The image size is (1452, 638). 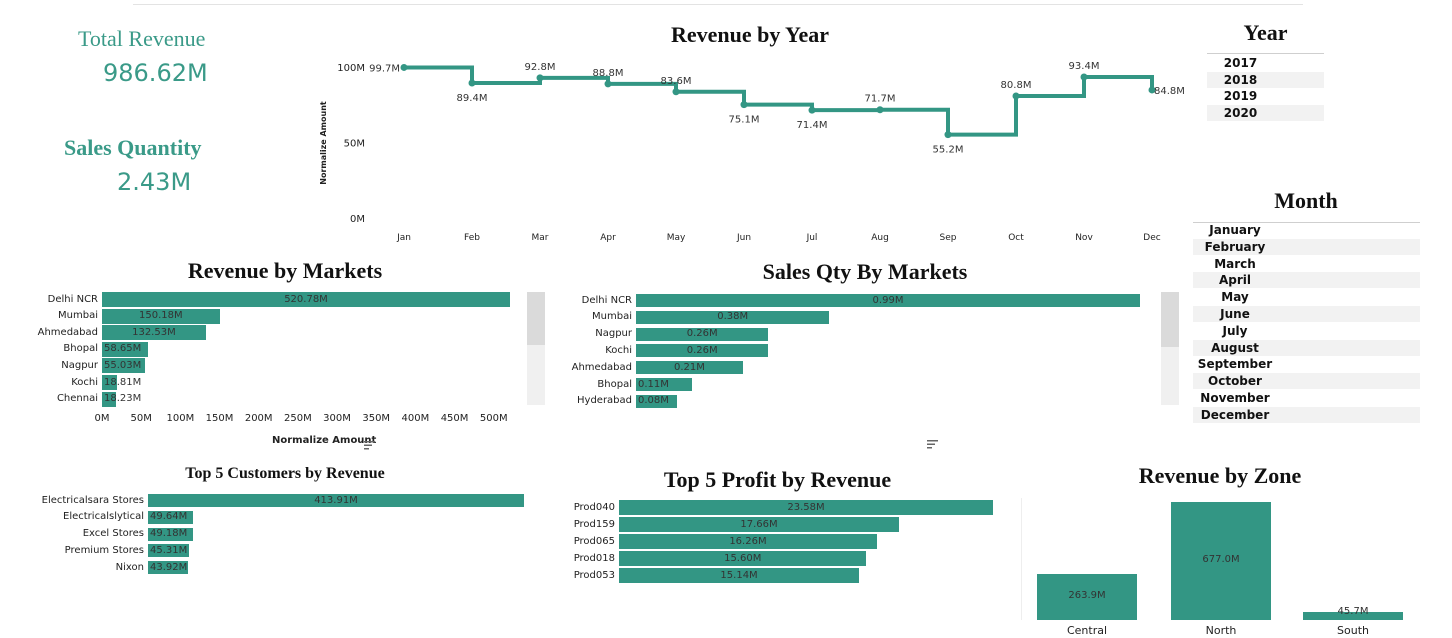 What do you see at coordinates (141, 418) in the screenshot?
I see `x-tick-label: 50M` at bounding box center [141, 418].